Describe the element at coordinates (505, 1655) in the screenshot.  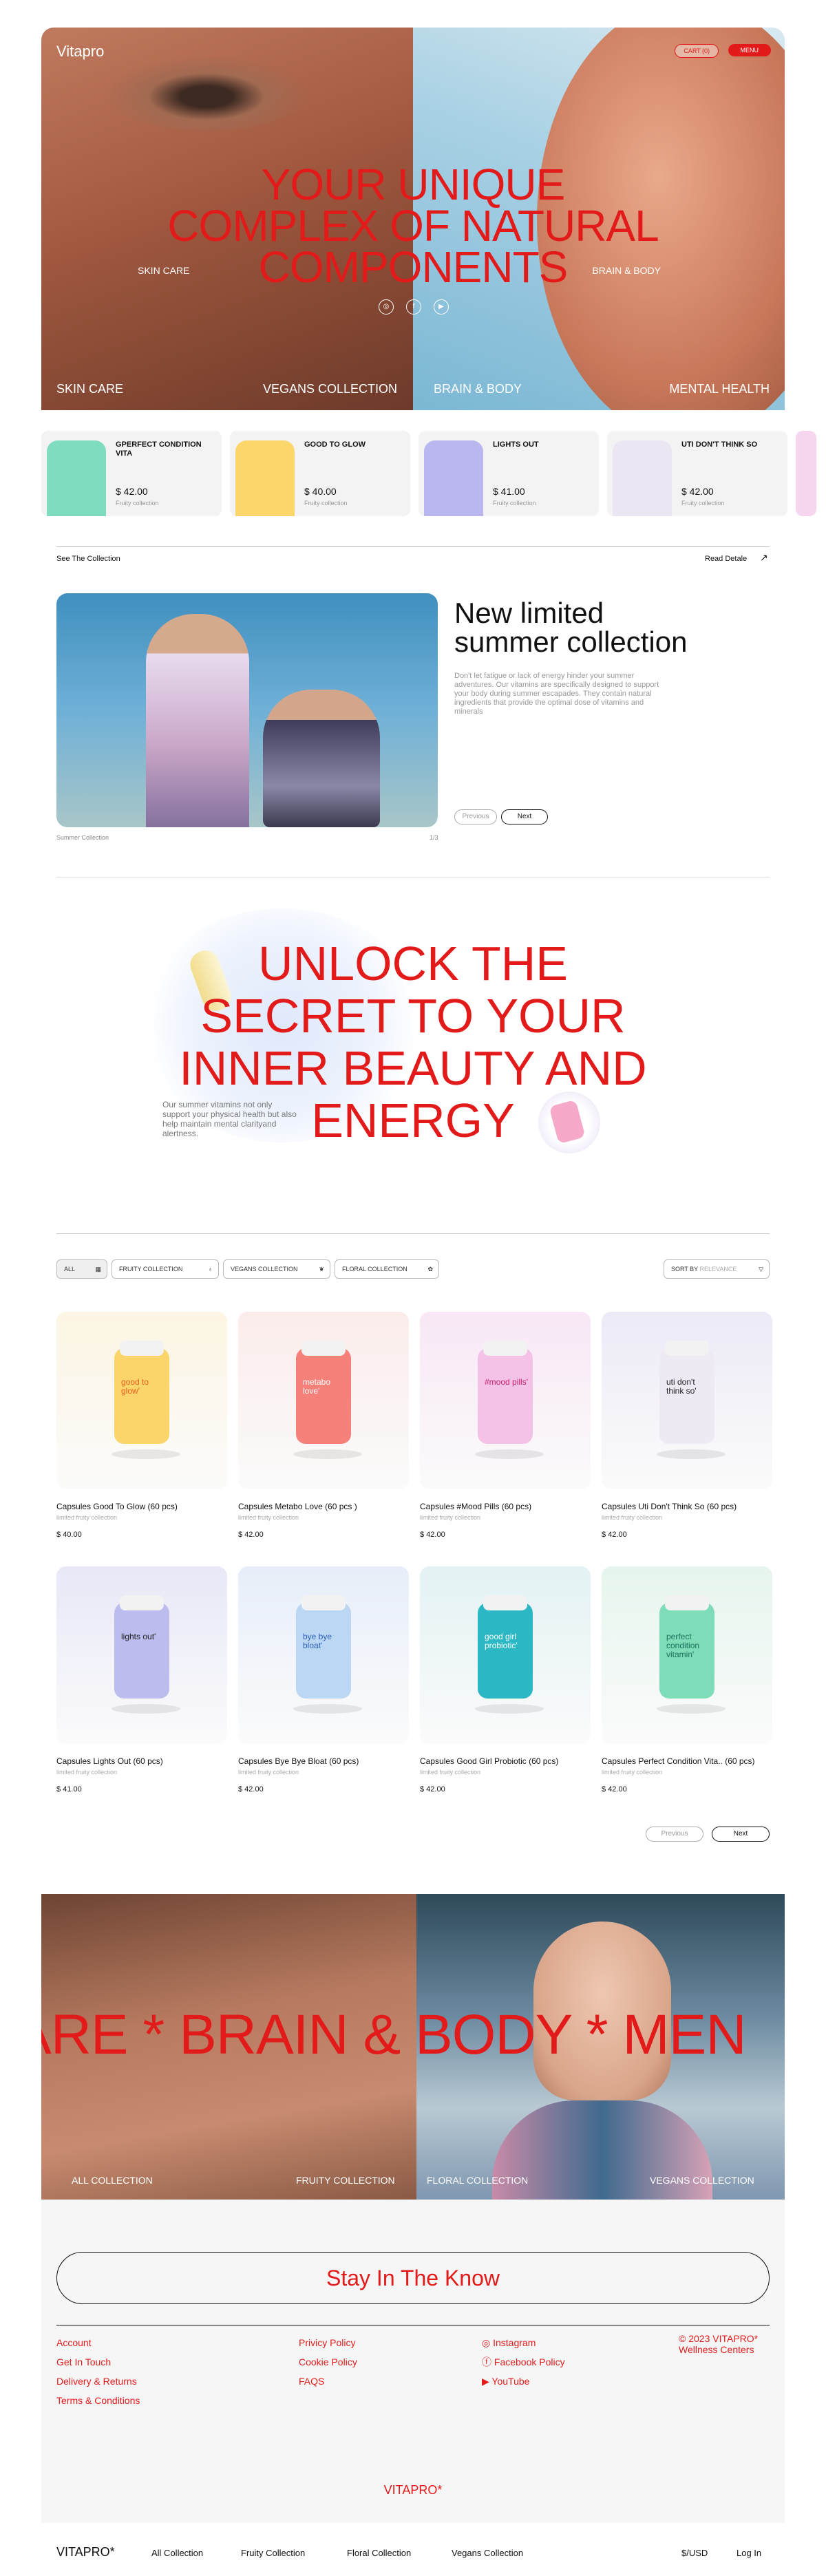
I see `product-card: good girl probiotic'` at that location.